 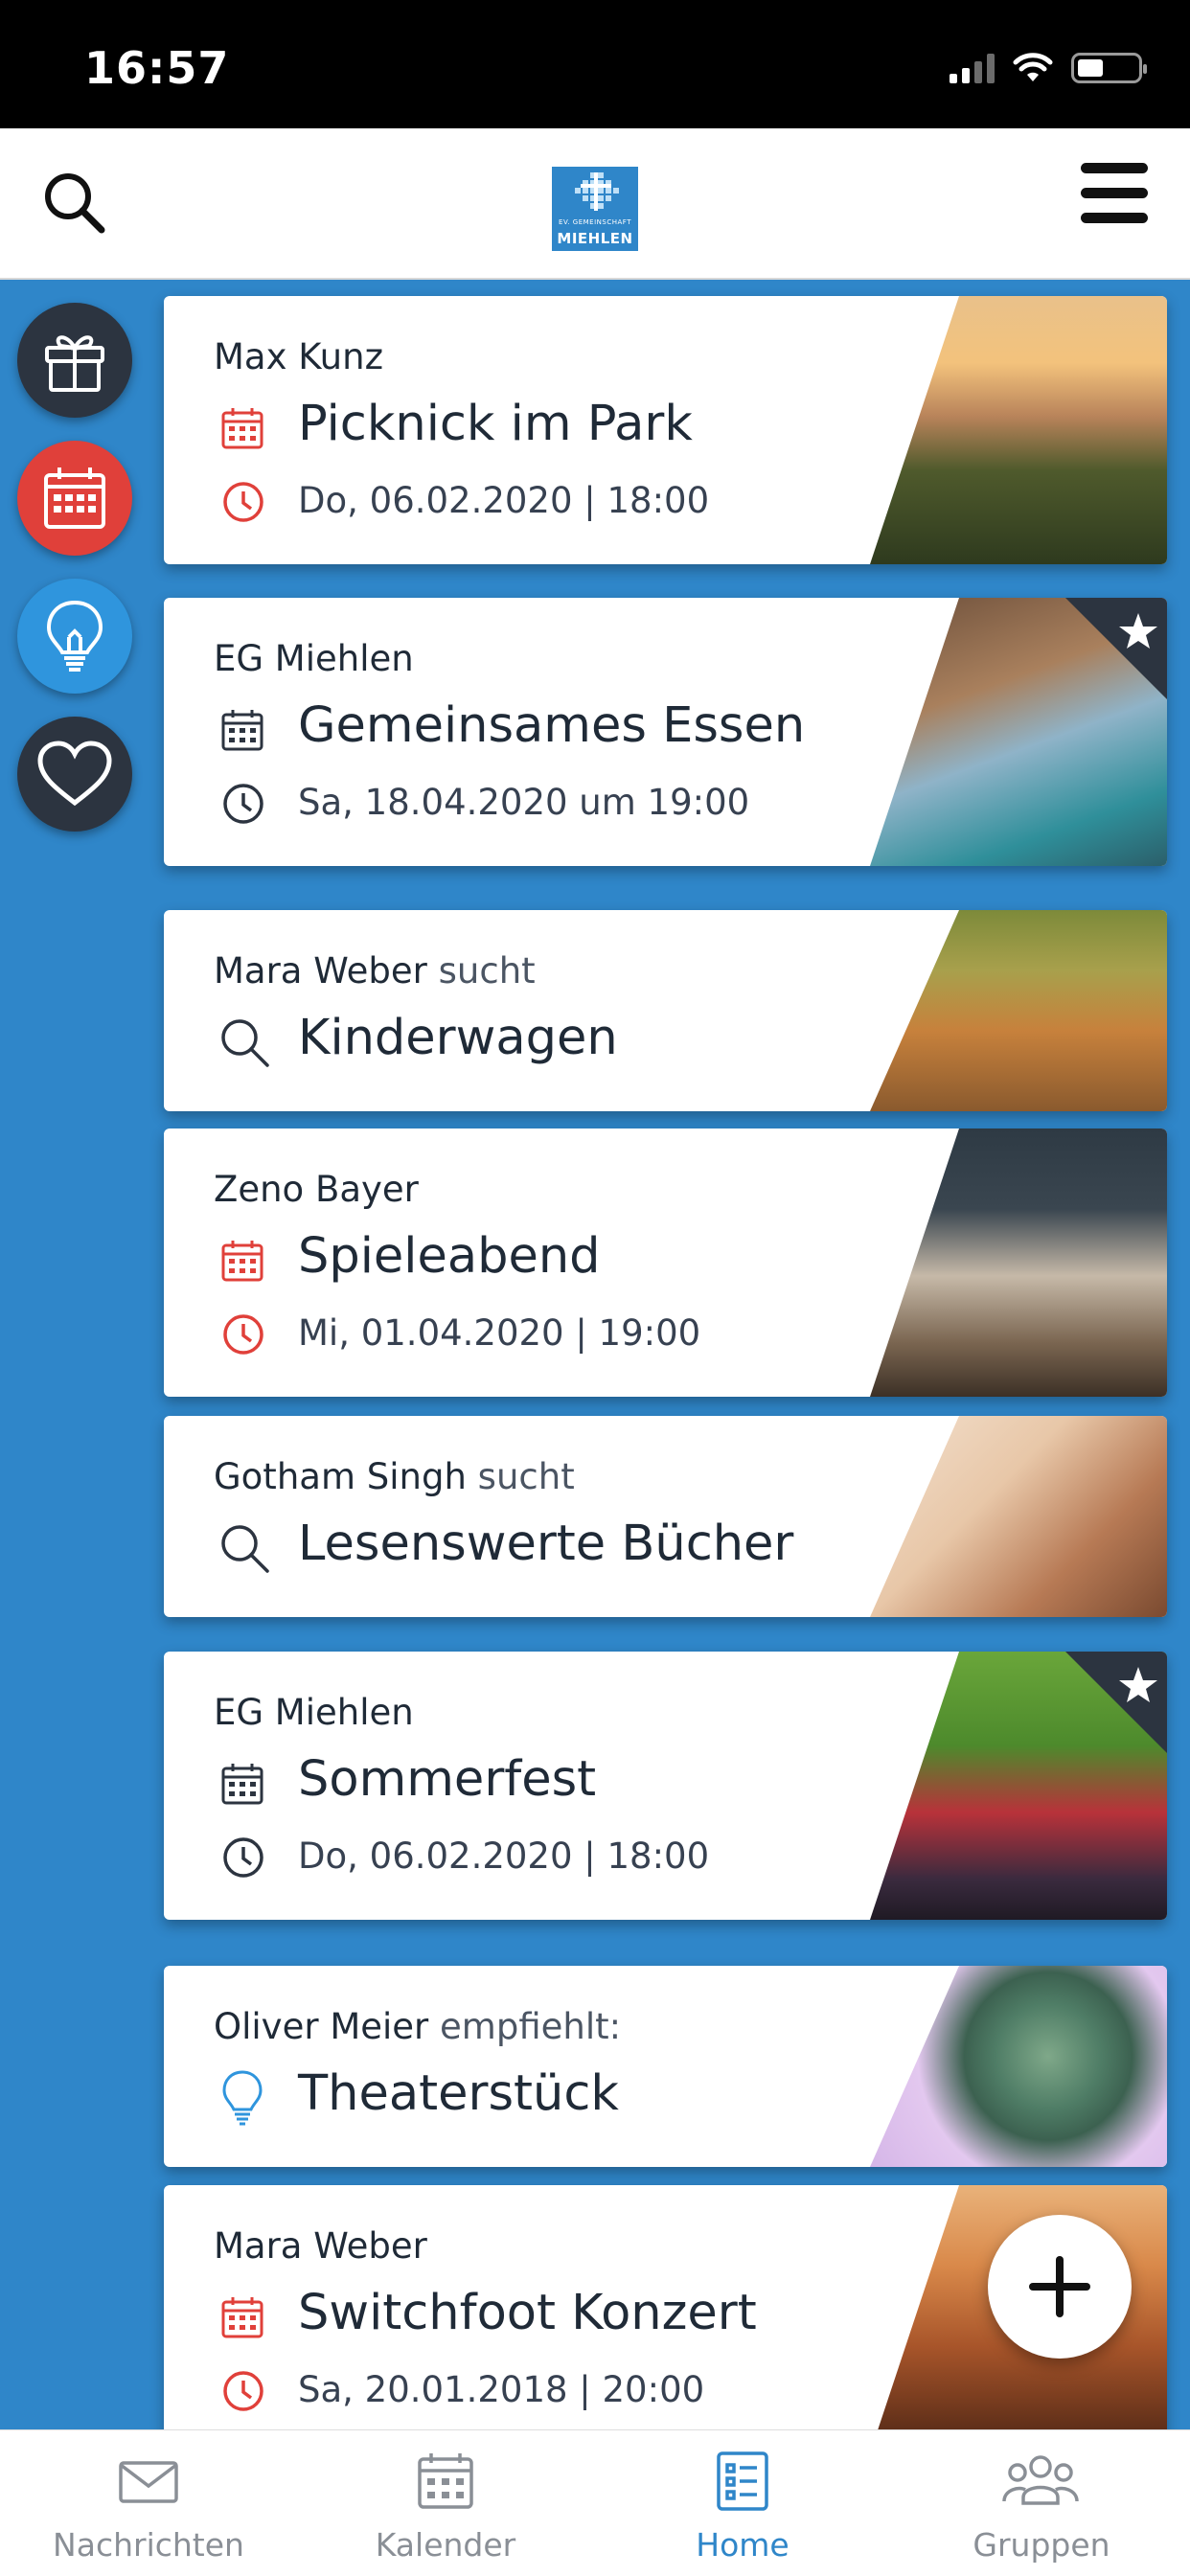 I want to click on card-title: Spieleabend, so click(x=450, y=1256).